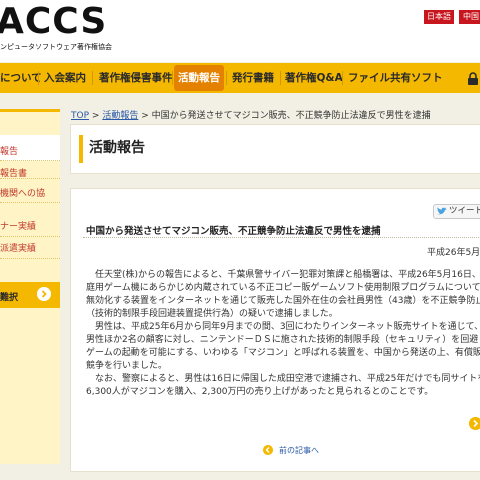 This screenshot has height=480, width=480. I want to click on nav-item-infringement-cases: 著作権侵害事件, so click(136, 78).